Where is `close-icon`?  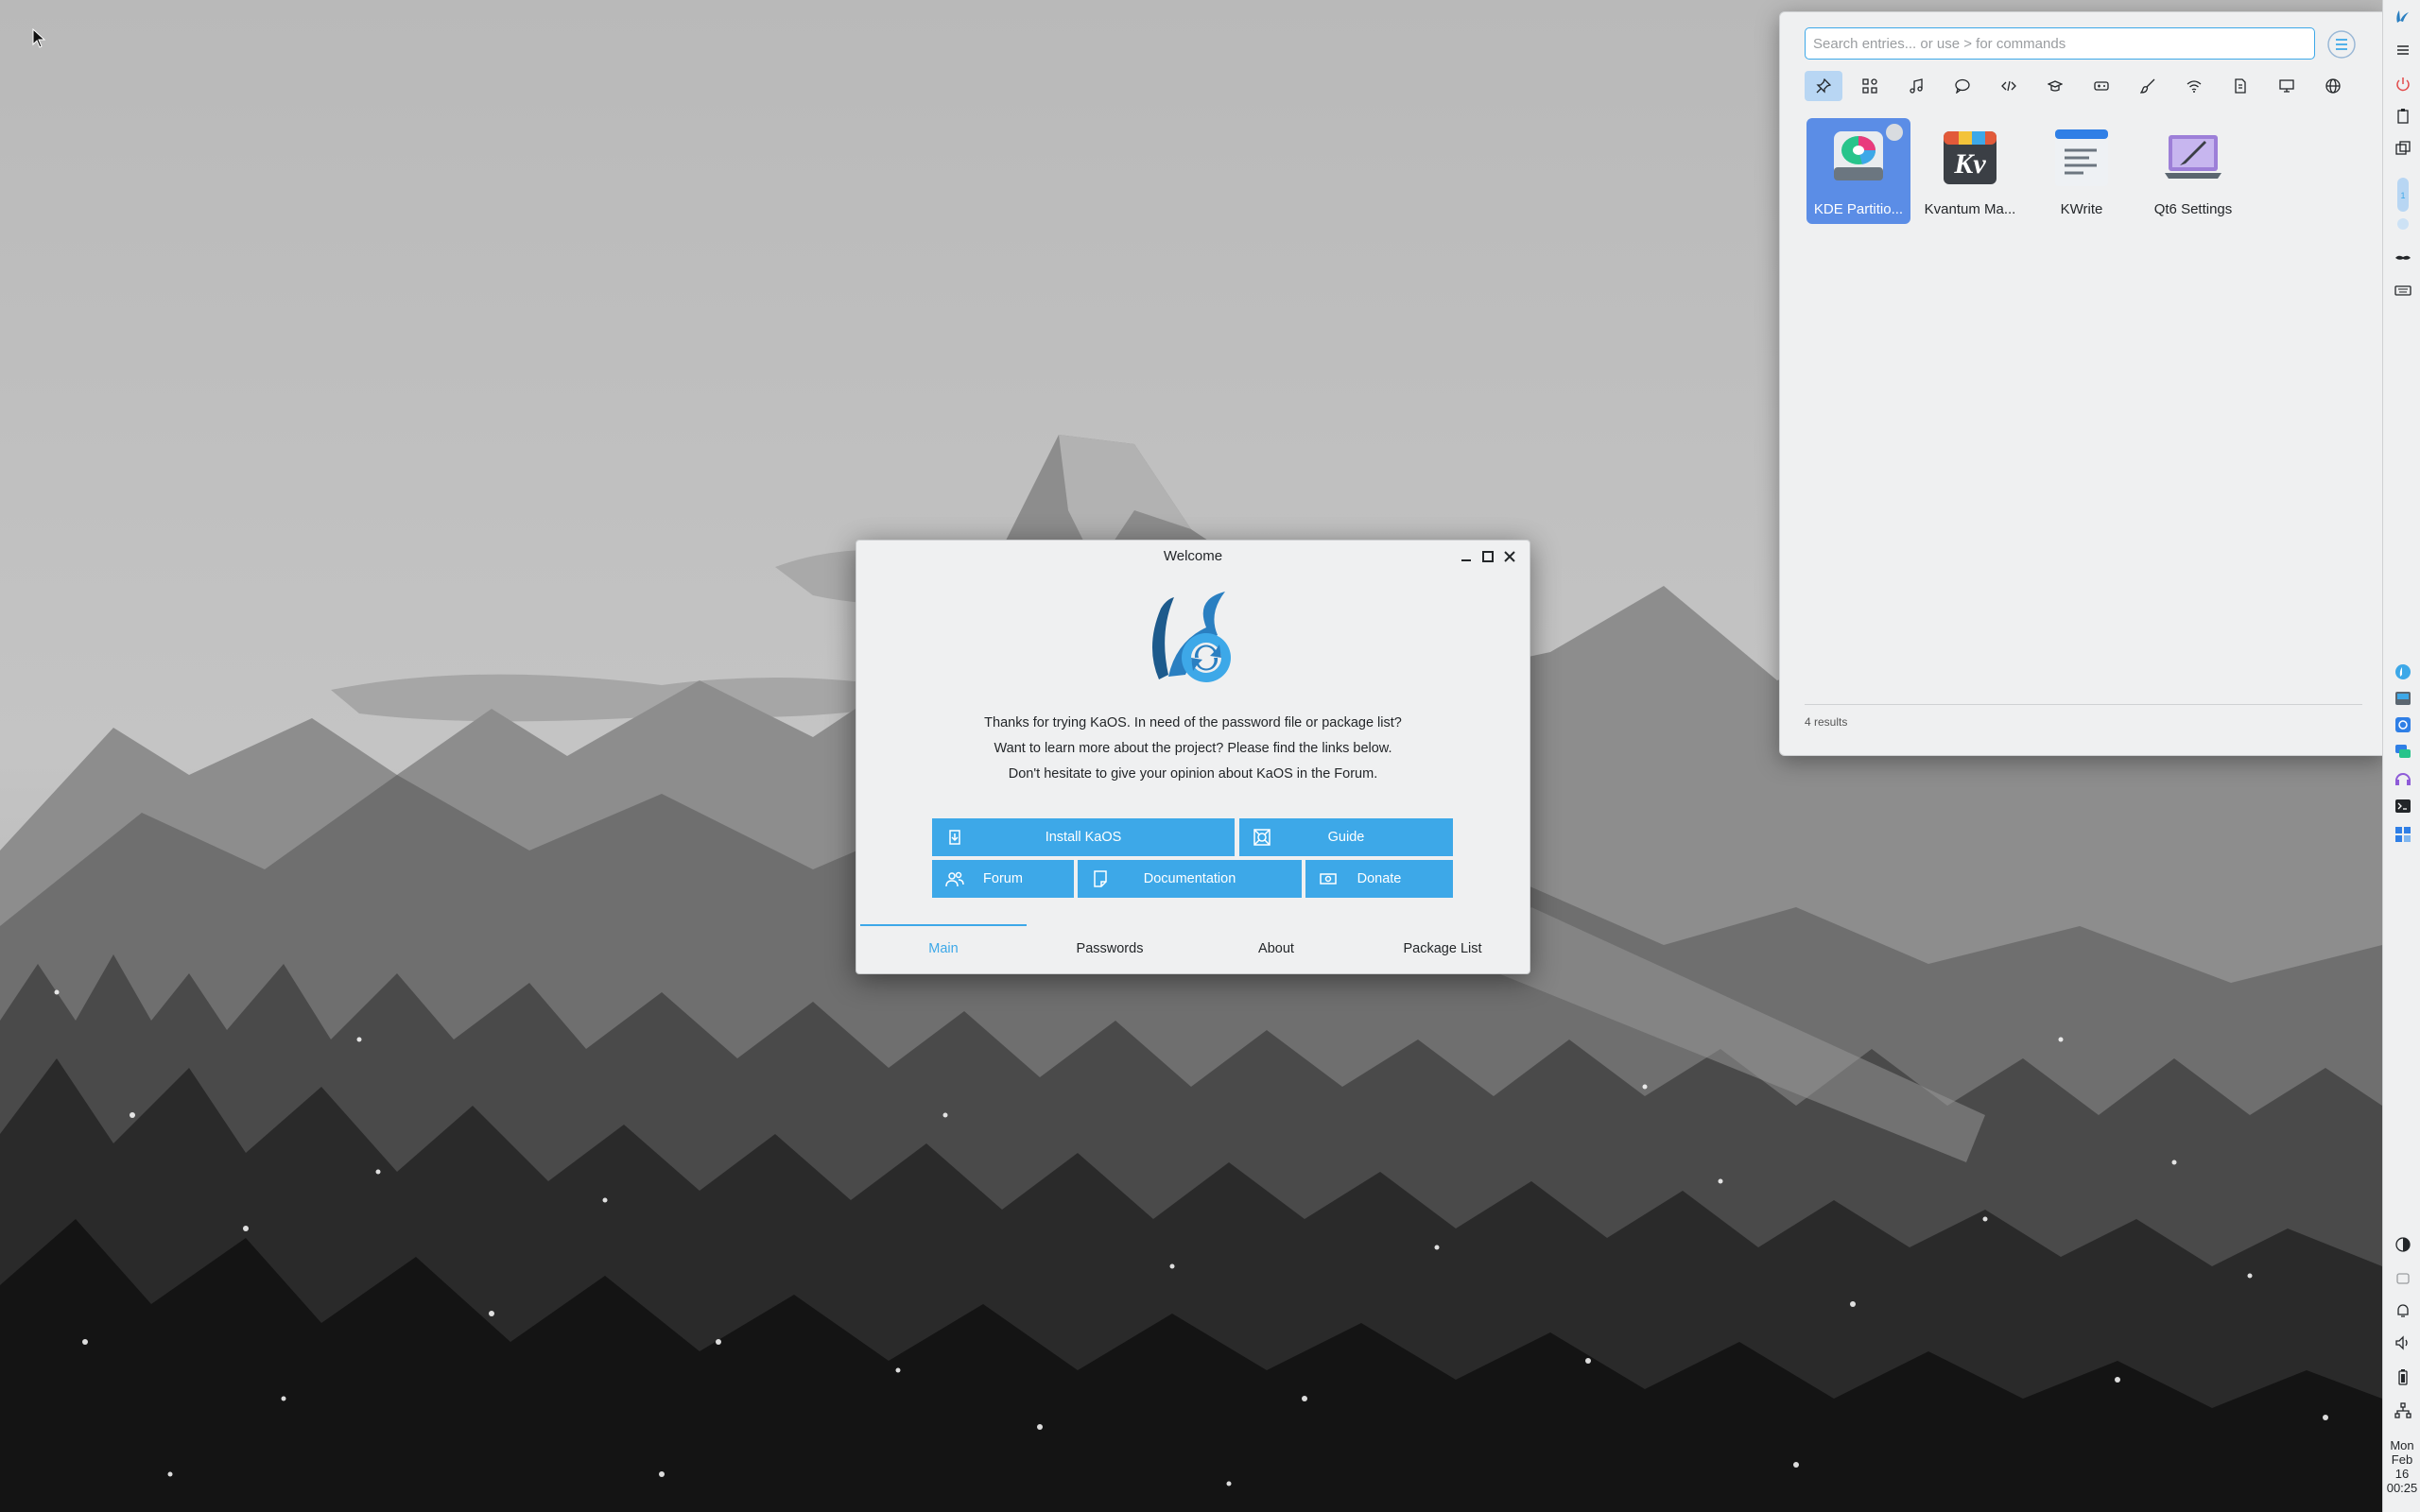
close-icon is located at coordinates (1509, 556).